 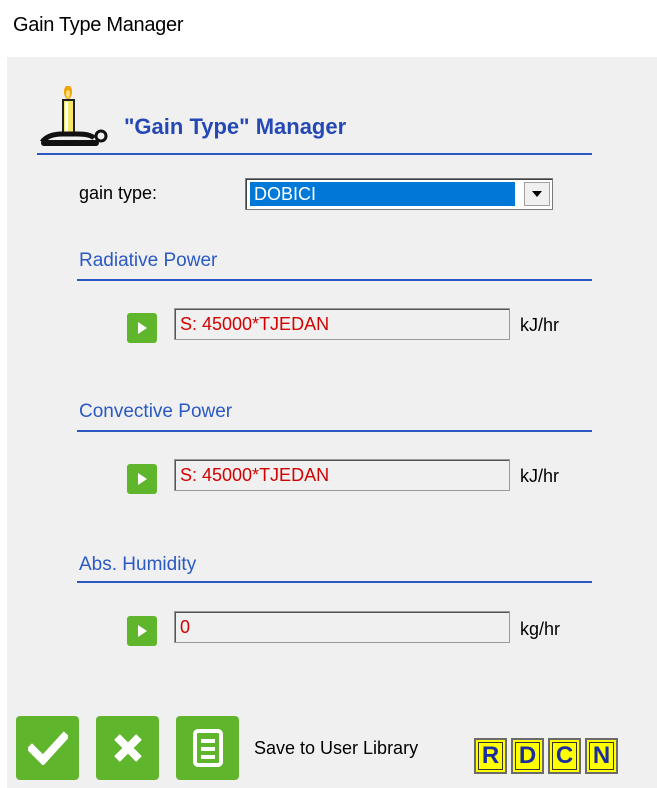 I want to click on n-button: N, so click(x=601, y=756).